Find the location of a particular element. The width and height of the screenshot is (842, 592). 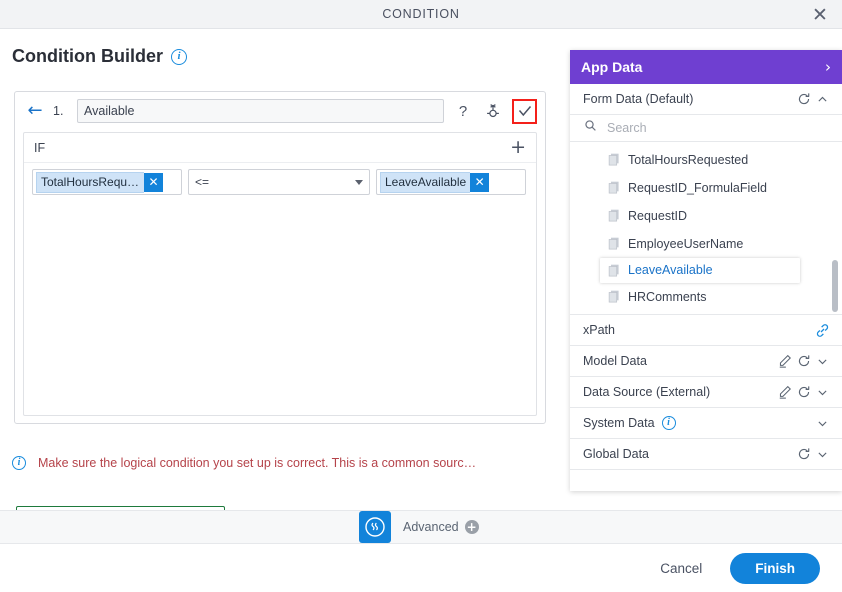

page-title: Condition Builder is located at coordinates (87, 56).